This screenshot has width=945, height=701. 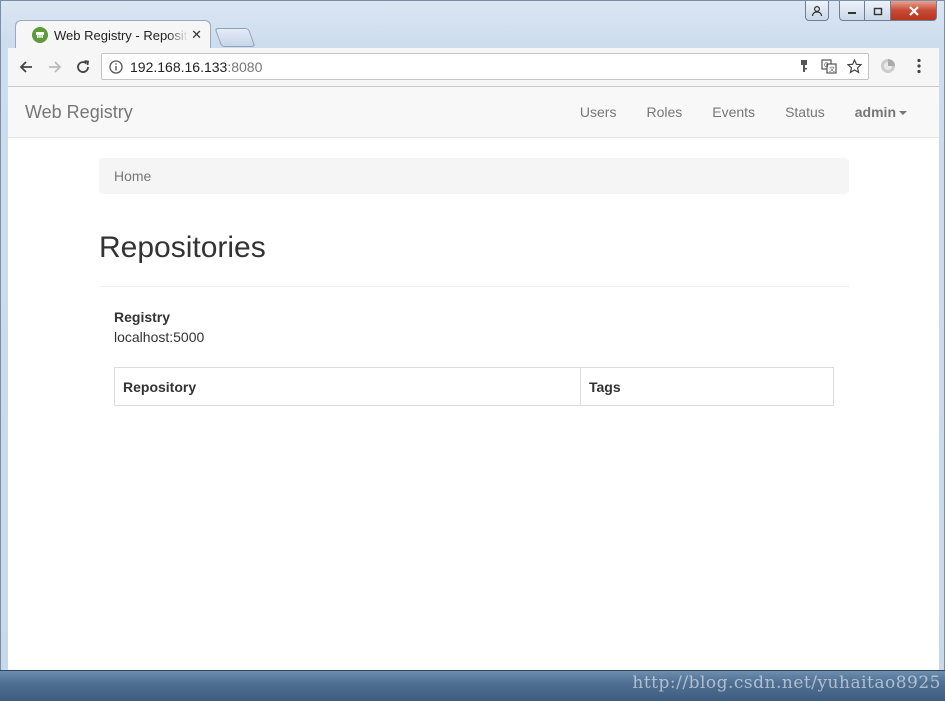 I want to click on nav-links: Users Roles Events Status admin, so click(x=752, y=112).